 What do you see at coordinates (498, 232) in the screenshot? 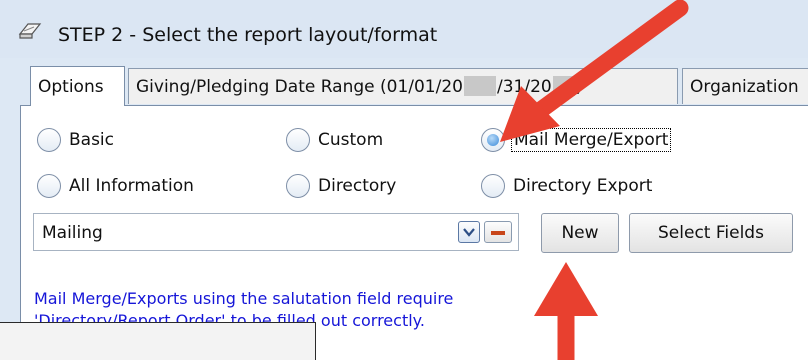
I see `remove-layout-button` at bounding box center [498, 232].